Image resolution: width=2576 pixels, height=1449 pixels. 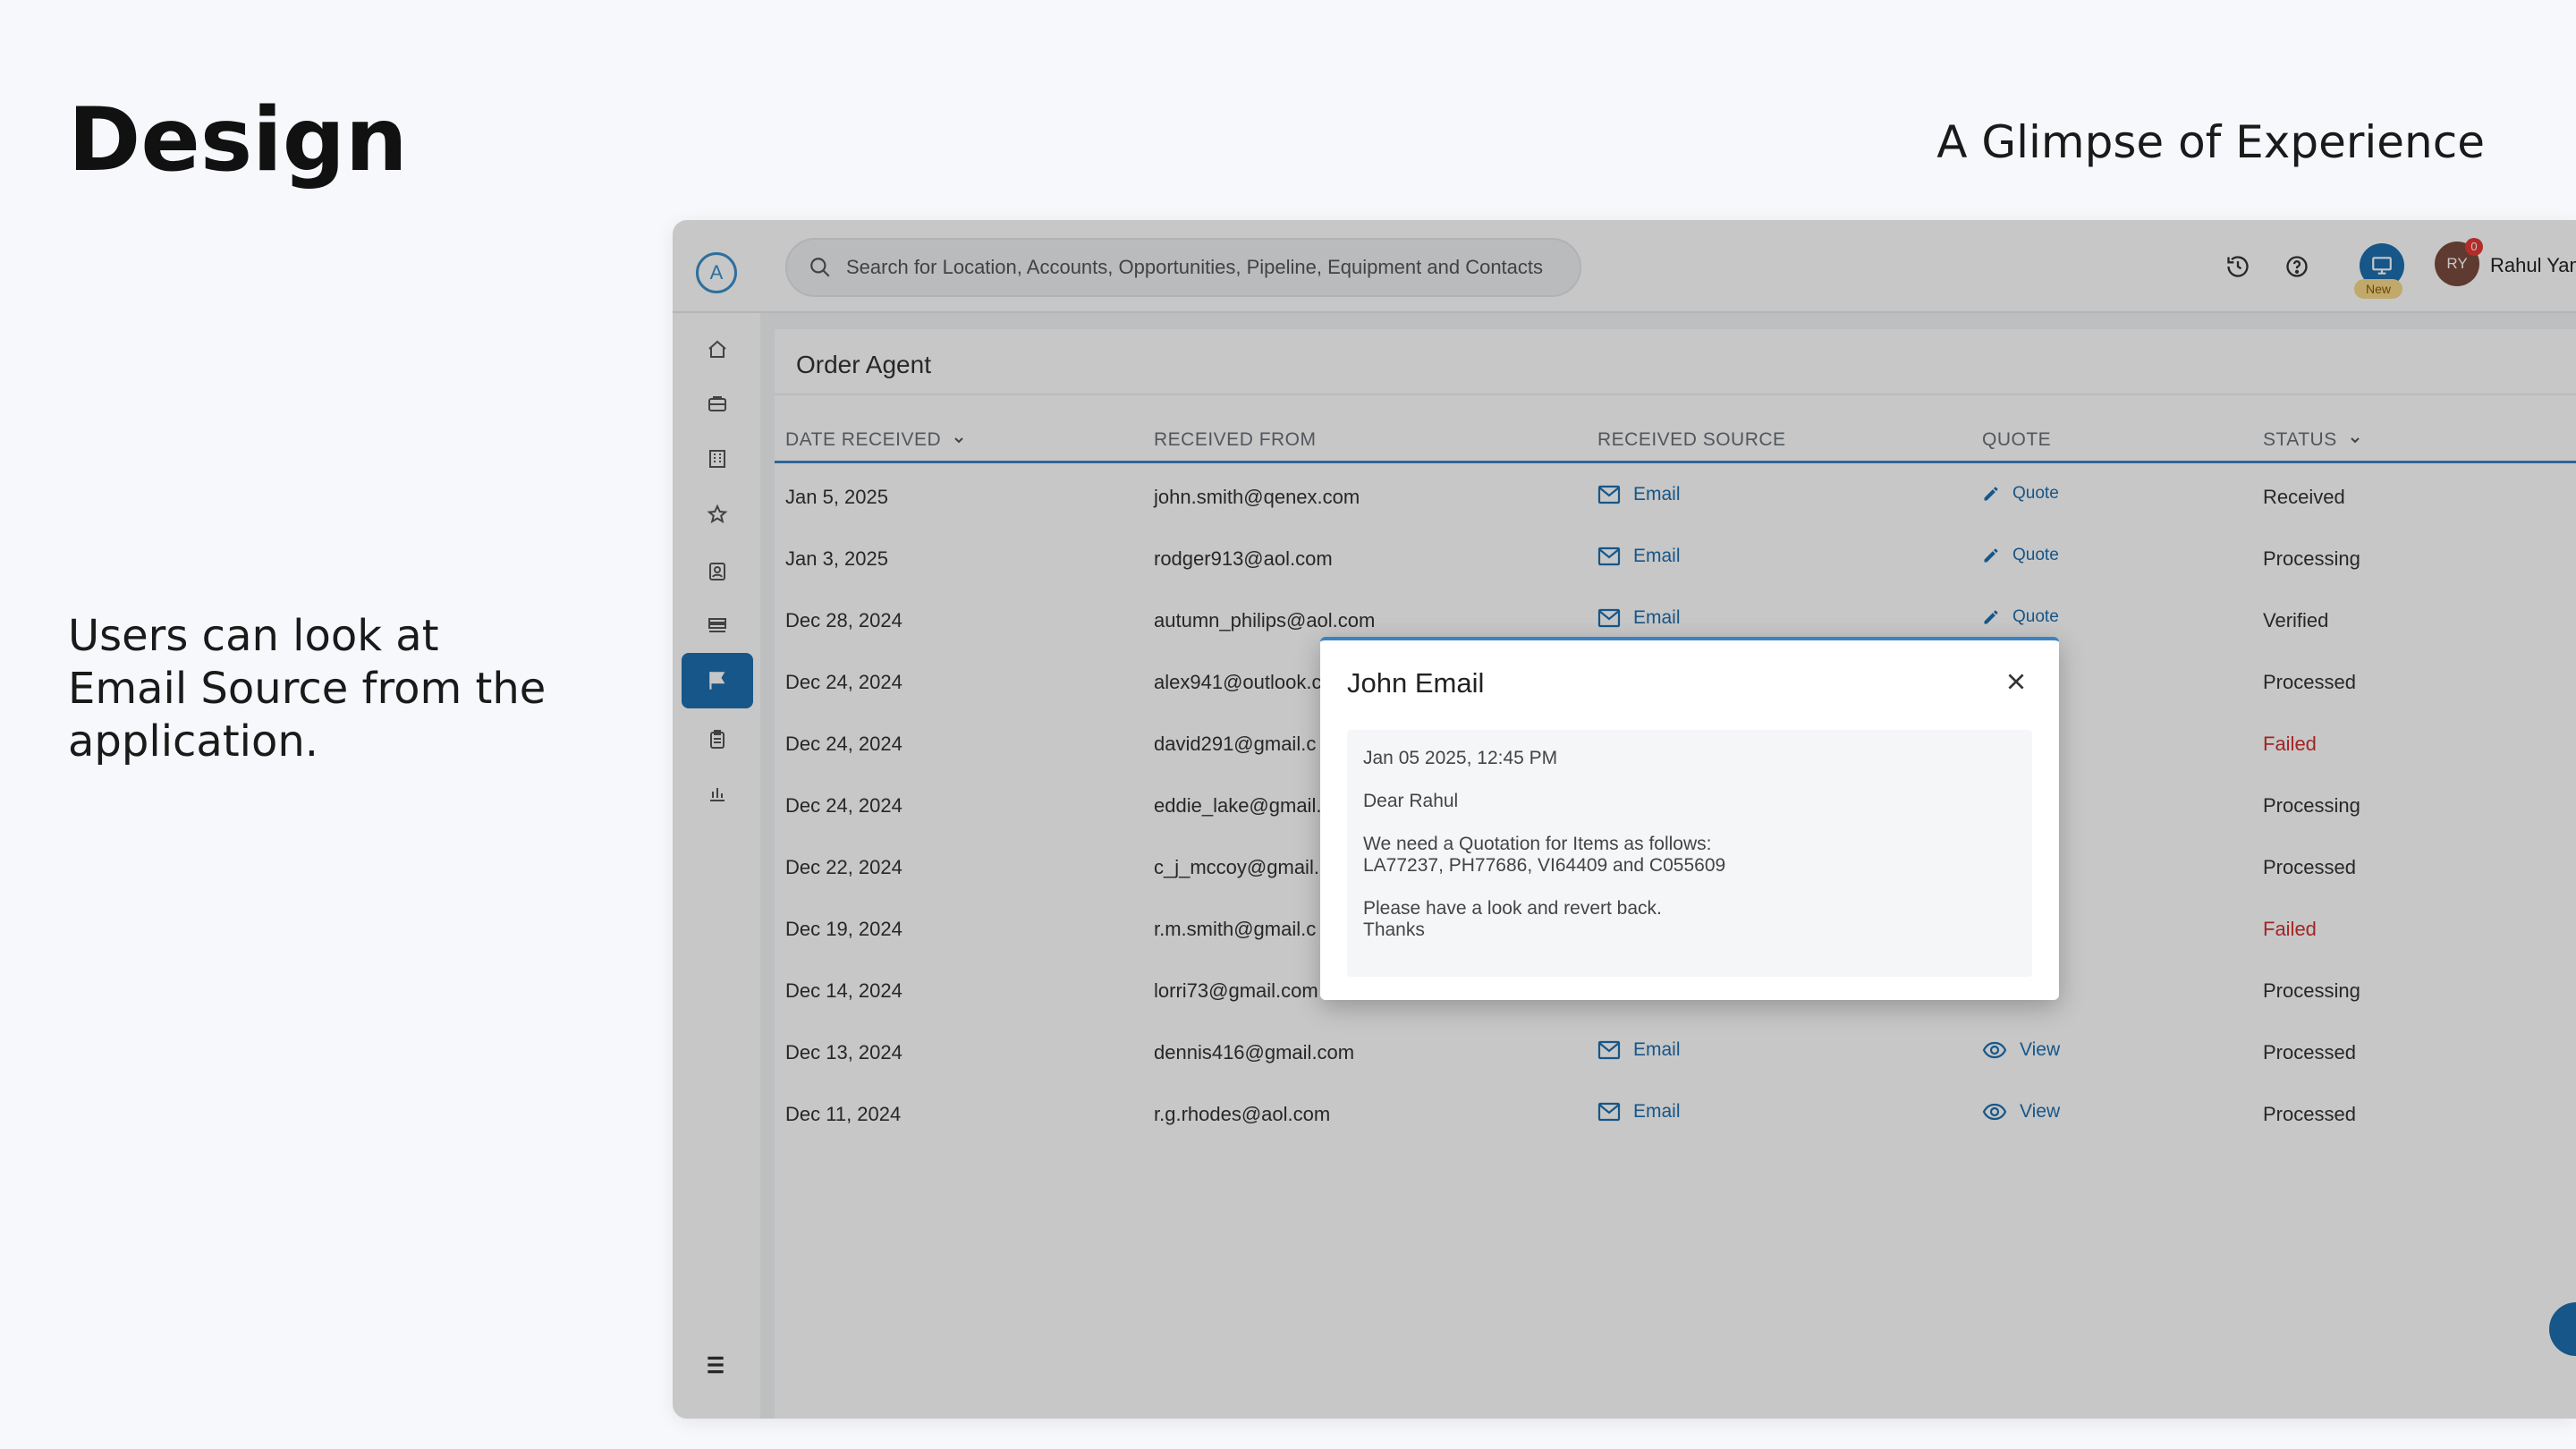 What do you see at coordinates (1544, 865) in the screenshot?
I see `email-text-line: LA77237, PH77686, VI64409 and C055609` at bounding box center [1544, 865].